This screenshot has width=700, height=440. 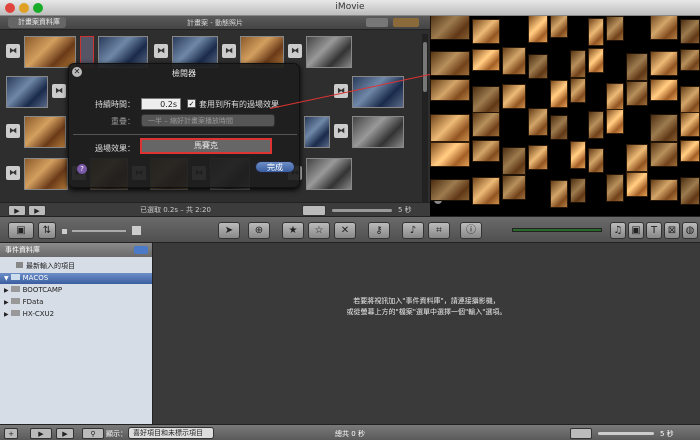 What do you see at coordinates (672, 230) in the screenshot?
I see `transition-browser-button: ⊠` at bounding box center [672, 230].